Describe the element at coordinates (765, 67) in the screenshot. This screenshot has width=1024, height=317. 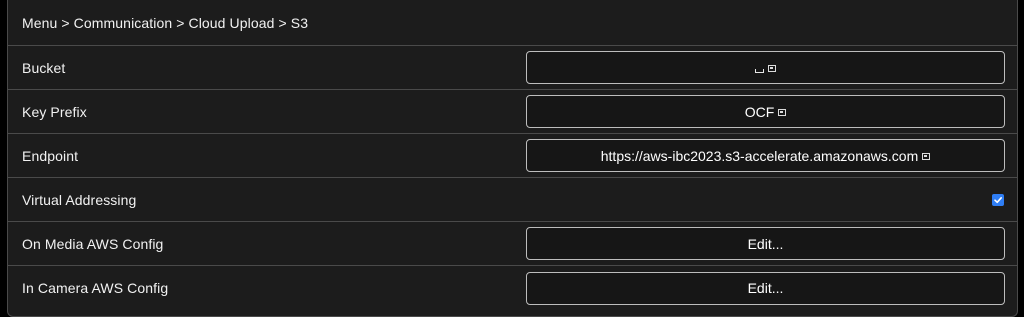
I see `bucket-field` at that location.